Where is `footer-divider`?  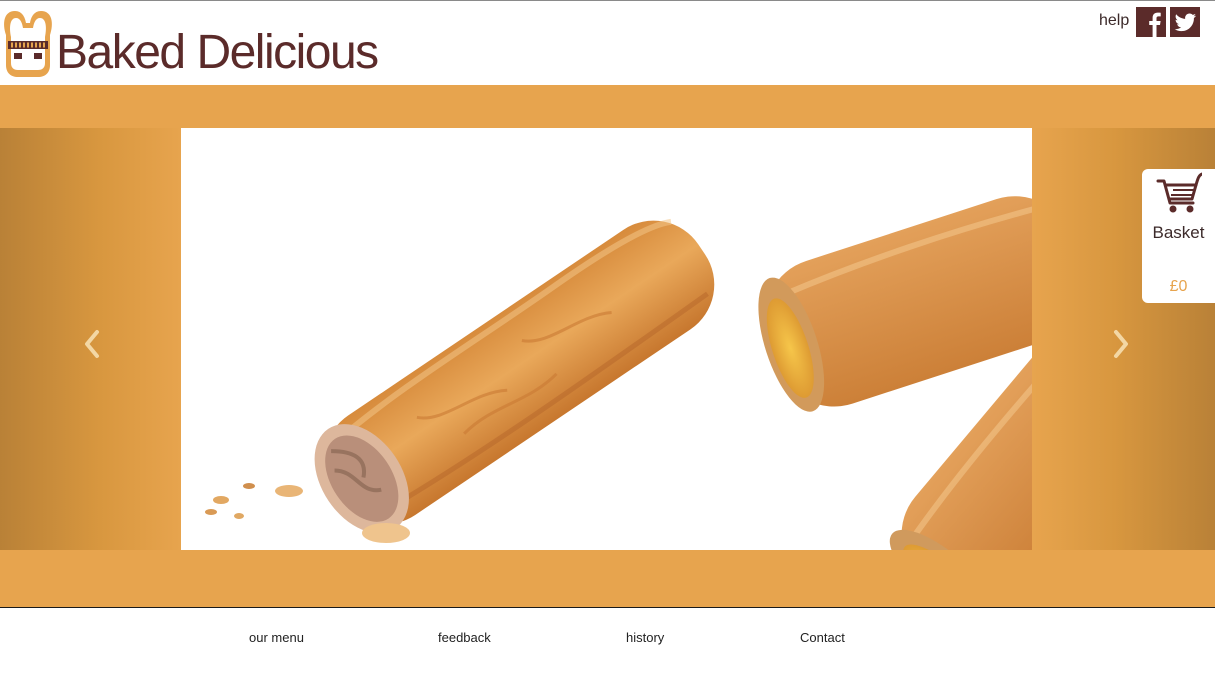
footer-divider is located at coordinates (607, 607).